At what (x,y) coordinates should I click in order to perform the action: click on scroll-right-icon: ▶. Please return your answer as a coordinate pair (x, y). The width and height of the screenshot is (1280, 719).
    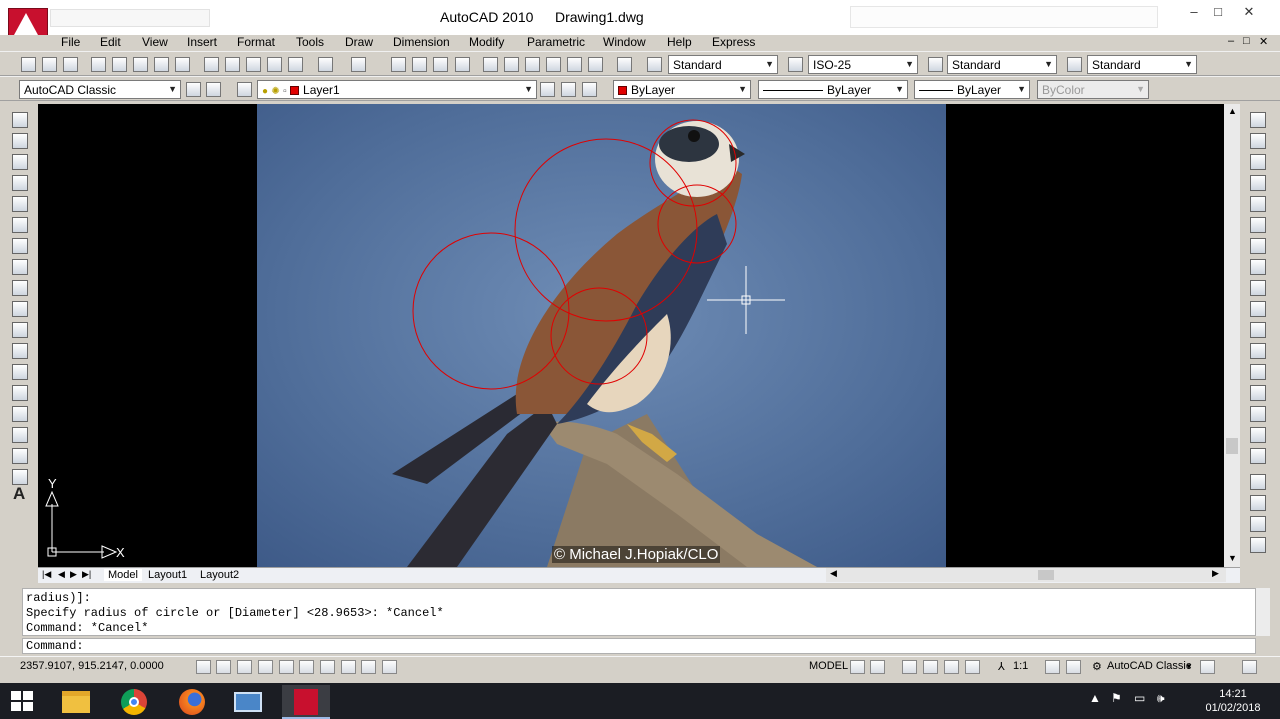
    Looking at the image, I should click on (1215, 573).